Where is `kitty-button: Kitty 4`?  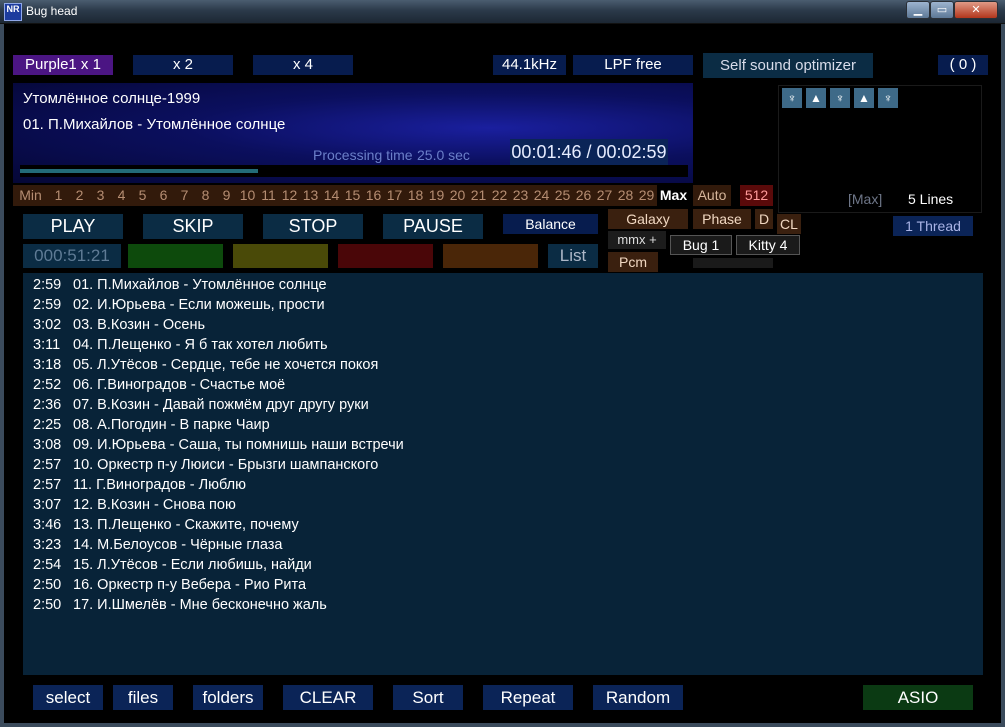 kitty-button: Kitty 4 is located at coordinates (768, 245).